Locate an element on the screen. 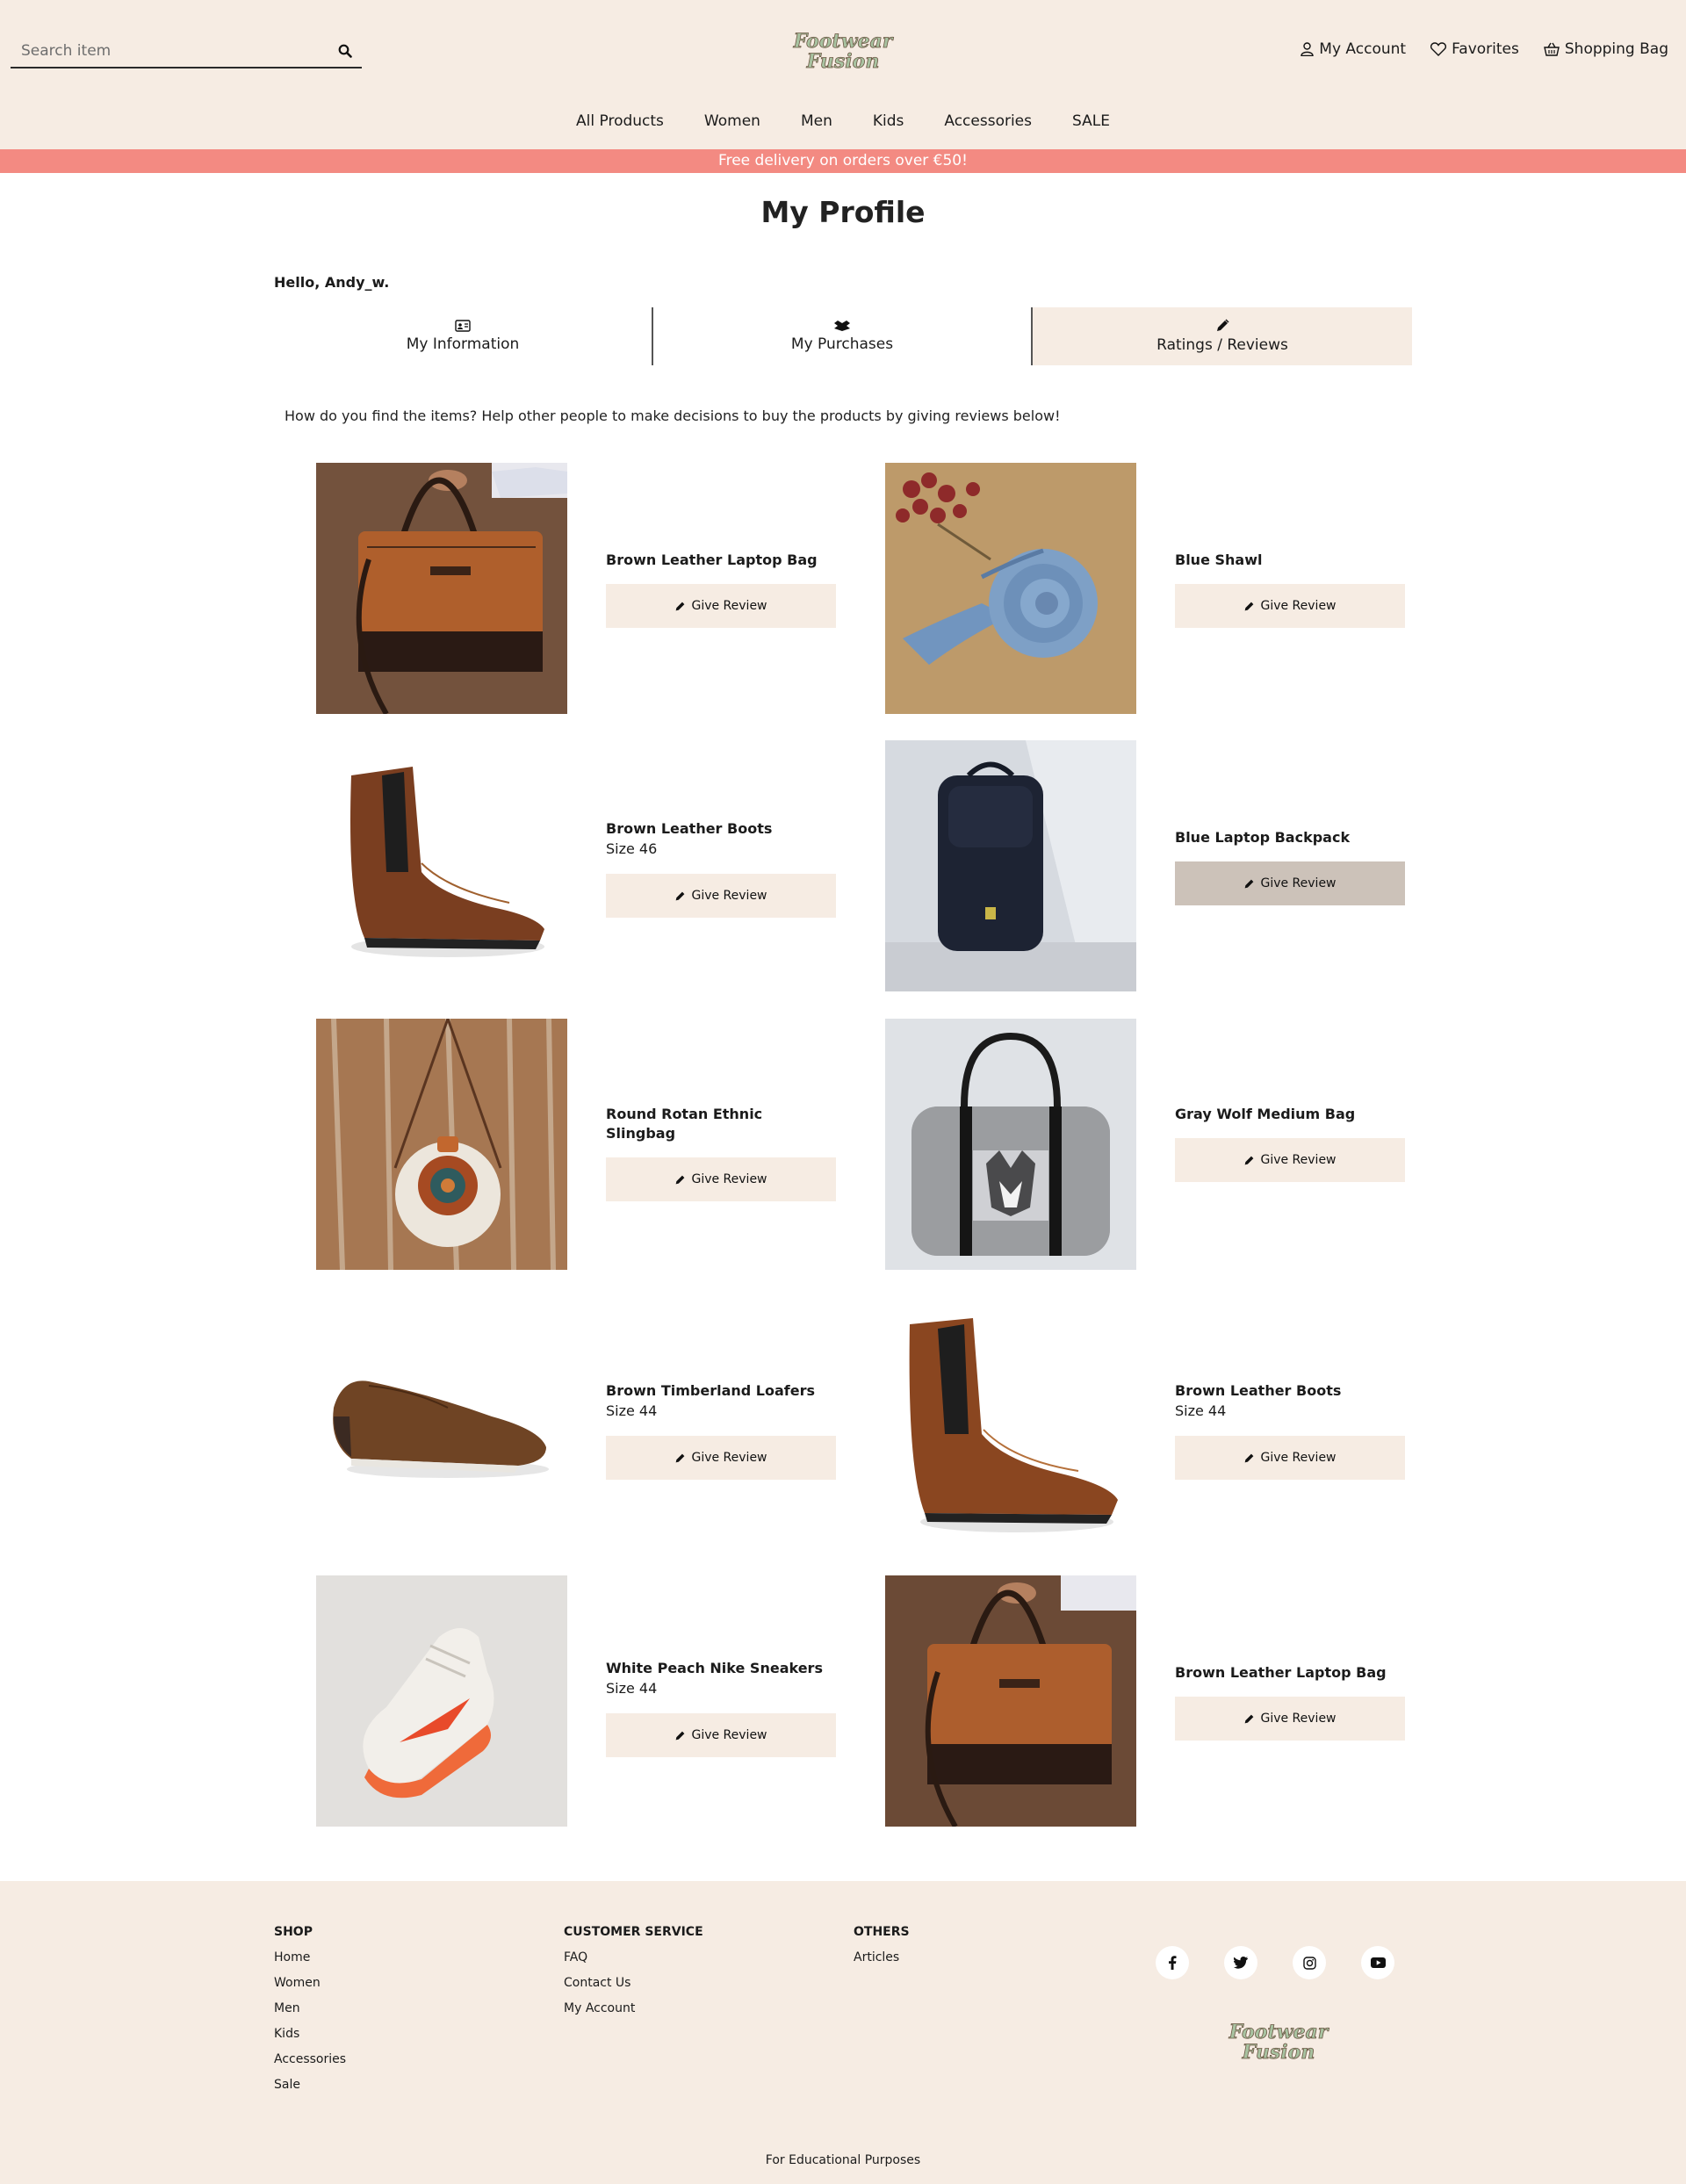 Image resolution: width=1686 pixels, height=2184 pixels. search-icon is located at coordinates (345, 51).